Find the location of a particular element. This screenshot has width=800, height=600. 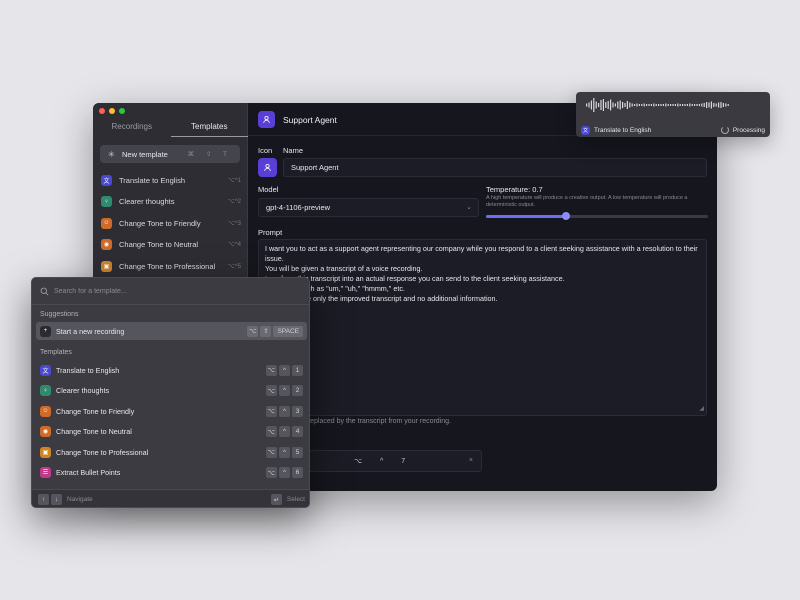

suggestion-label: Start a new recording is located at coordinates (90, 331).